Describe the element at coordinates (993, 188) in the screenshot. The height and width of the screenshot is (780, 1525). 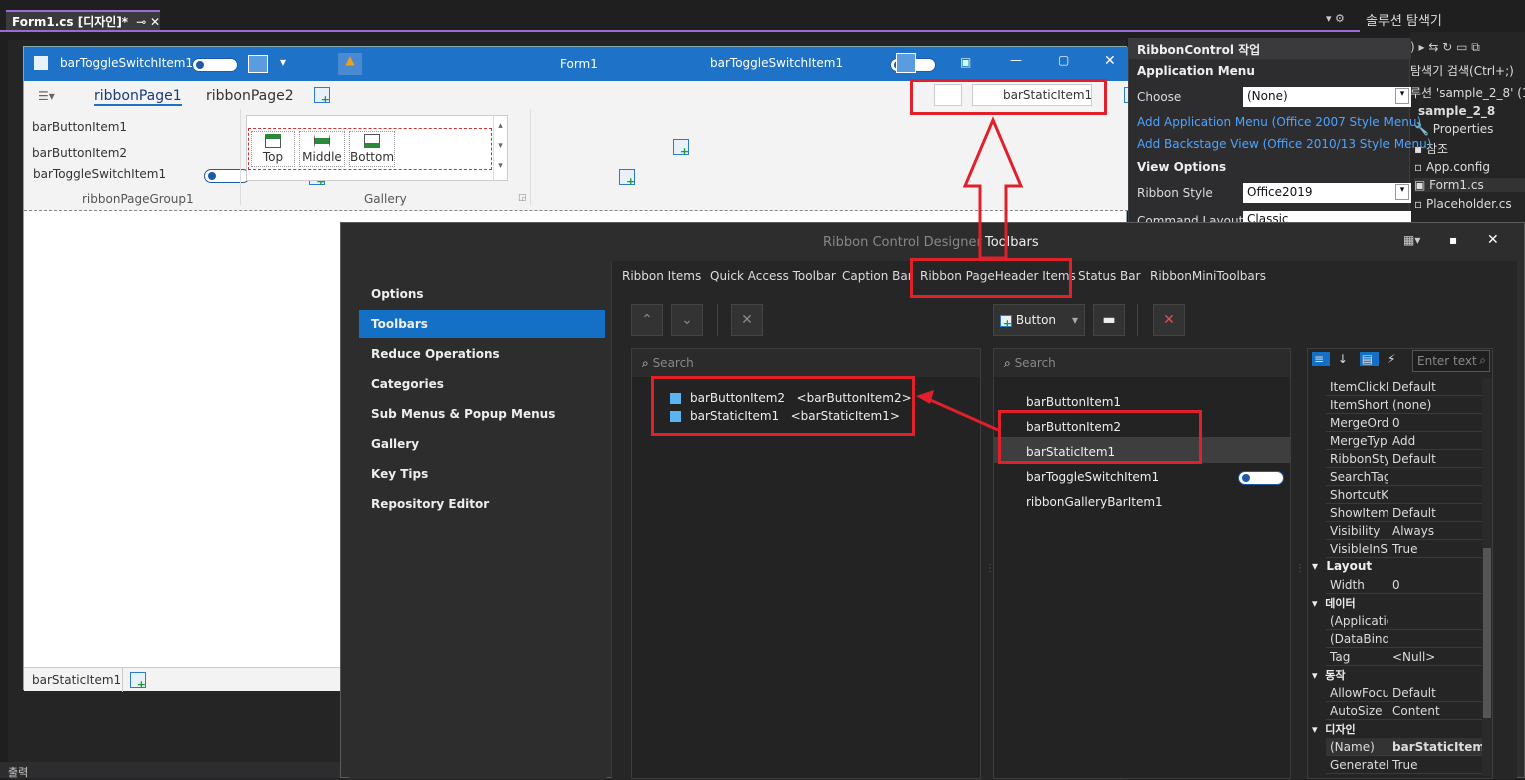
I see `up-arrow` at that location.